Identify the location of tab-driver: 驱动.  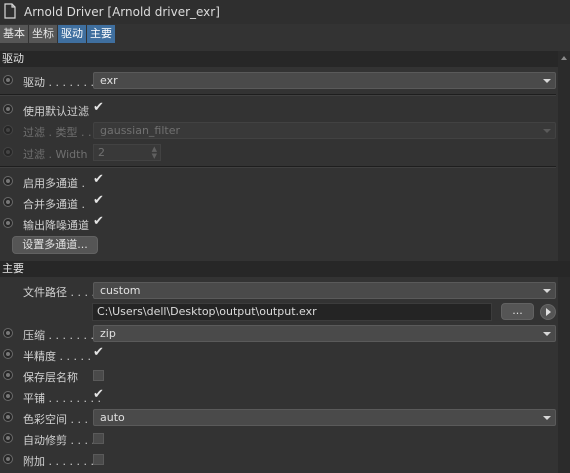
(72, 34).